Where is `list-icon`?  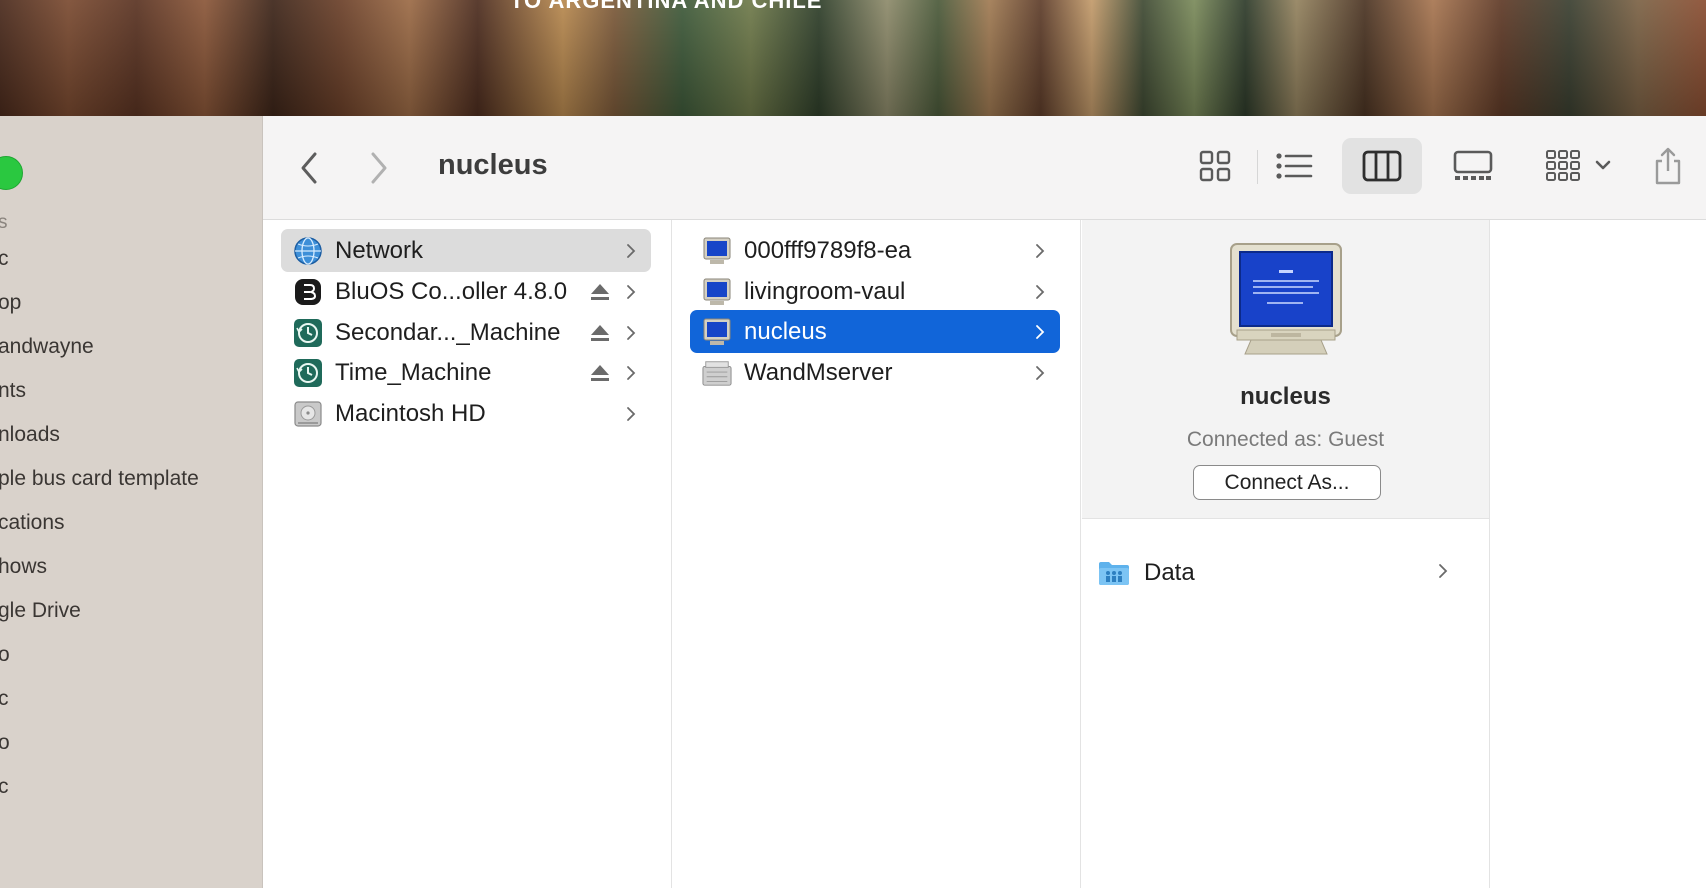
list-icon is located at coordinates (1294, 166).